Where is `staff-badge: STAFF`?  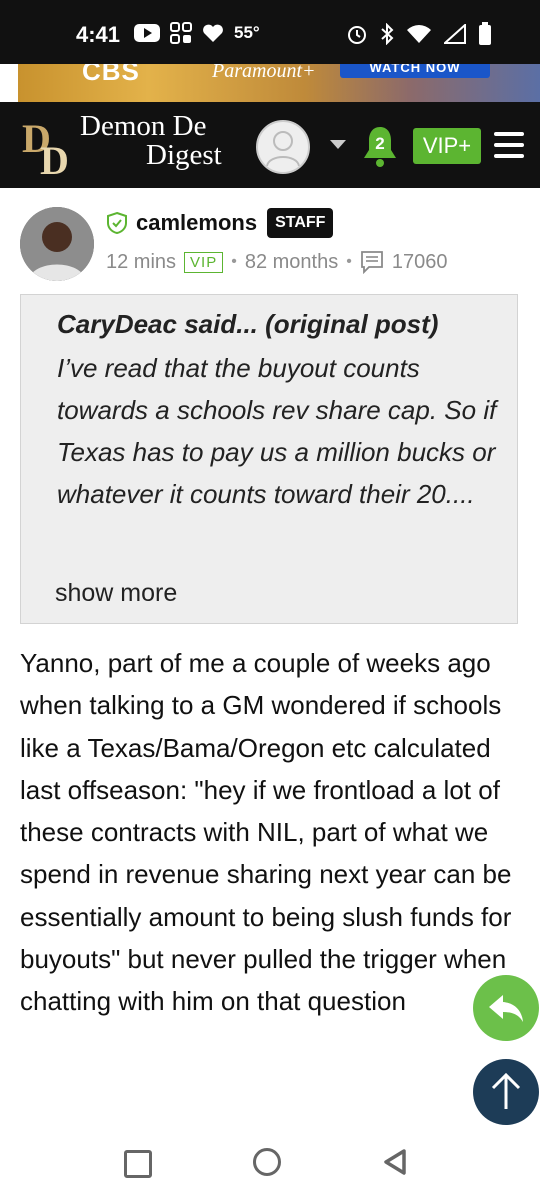 staff-badge: STAFF is located at coordinates (300, 223).